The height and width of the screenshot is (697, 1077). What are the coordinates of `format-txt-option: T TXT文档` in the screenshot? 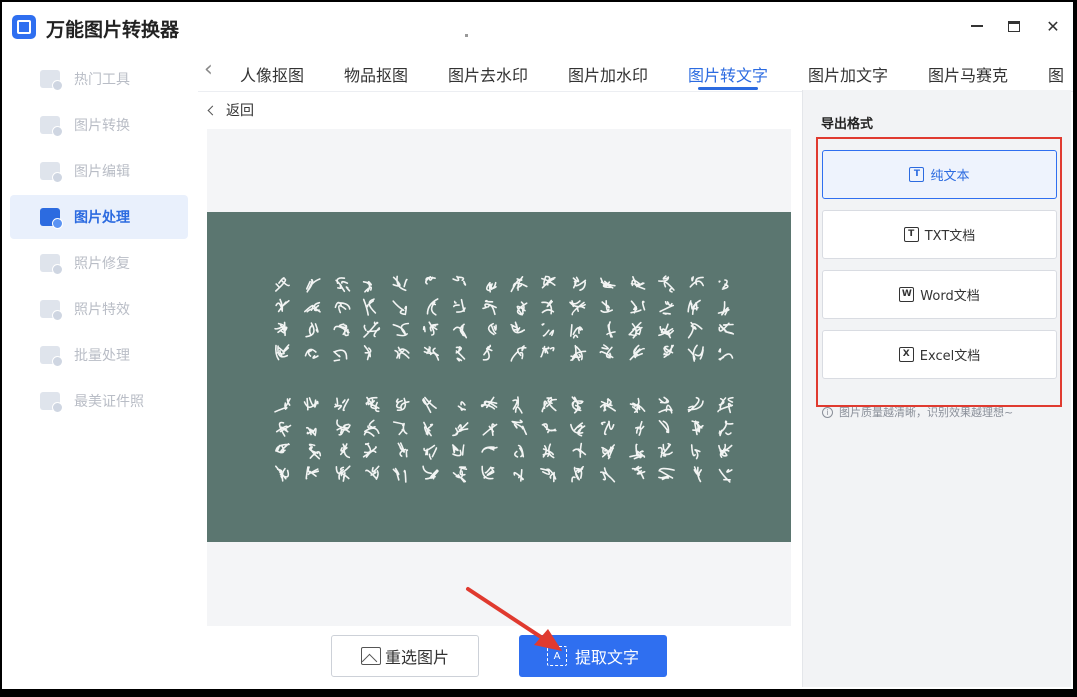 It's located at (939, 234).